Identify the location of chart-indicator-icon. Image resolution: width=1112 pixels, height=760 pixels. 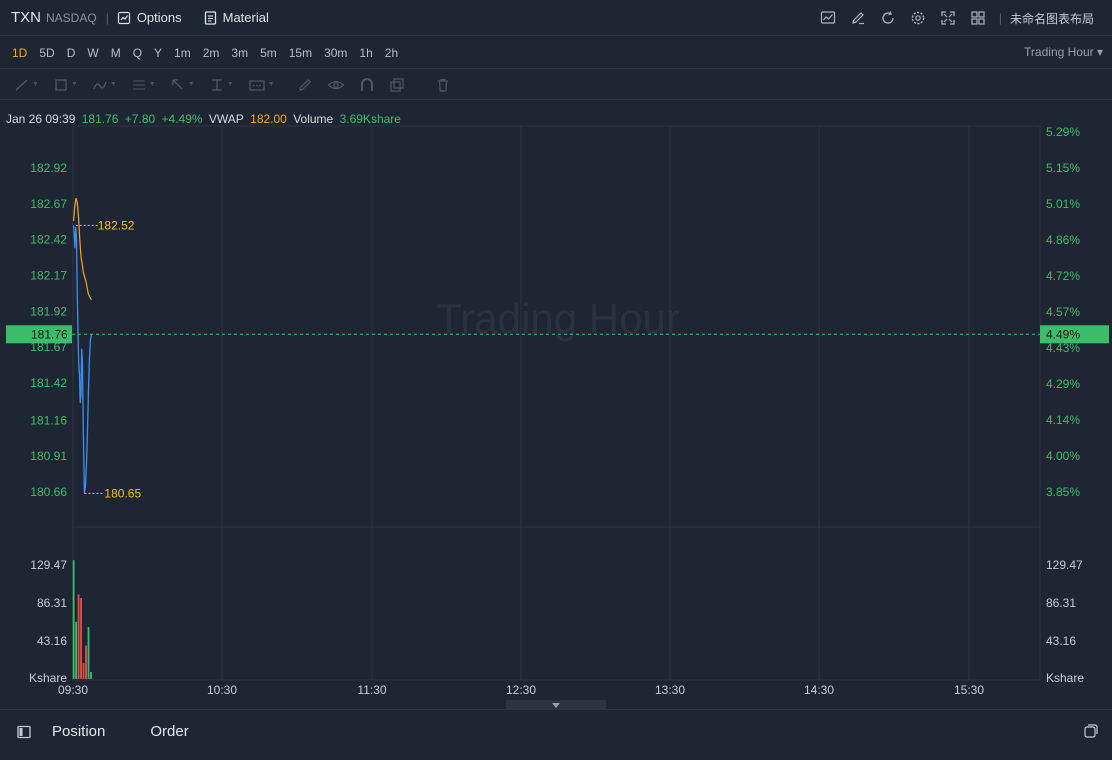
(828, 18).